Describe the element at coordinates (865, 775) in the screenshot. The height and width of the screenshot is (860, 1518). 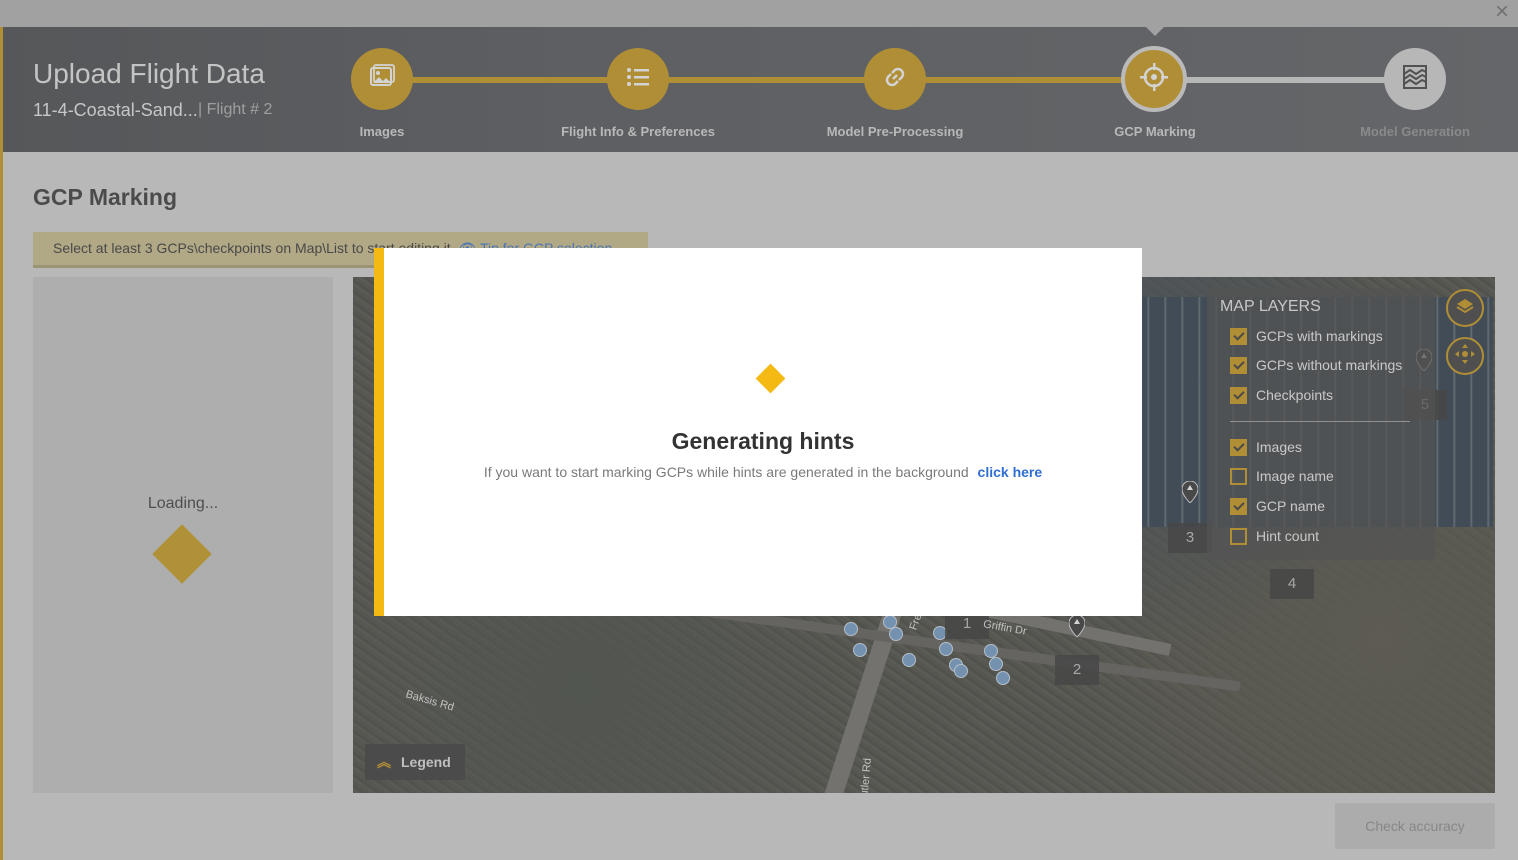
I see `street-label: Butler Rd` at that location.